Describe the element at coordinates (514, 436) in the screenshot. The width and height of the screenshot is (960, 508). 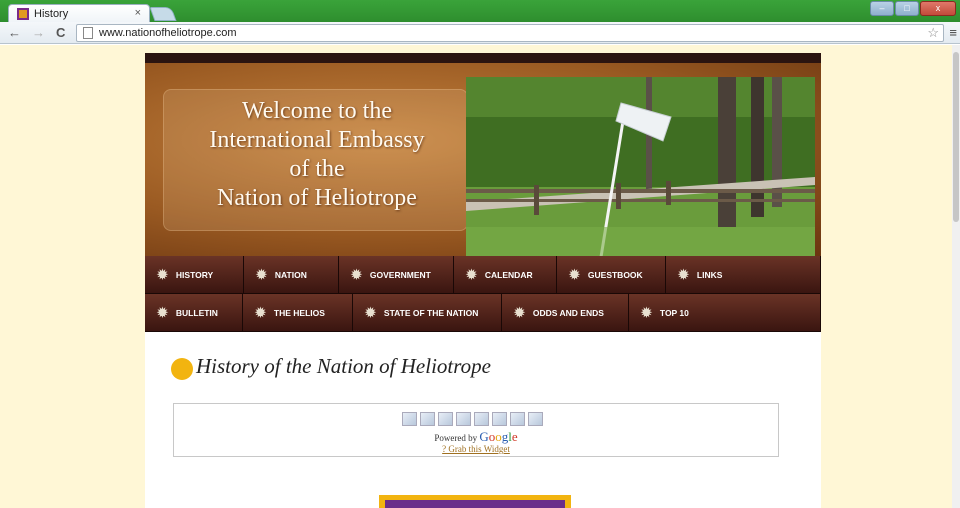
I see `google-letter: e` at that location.